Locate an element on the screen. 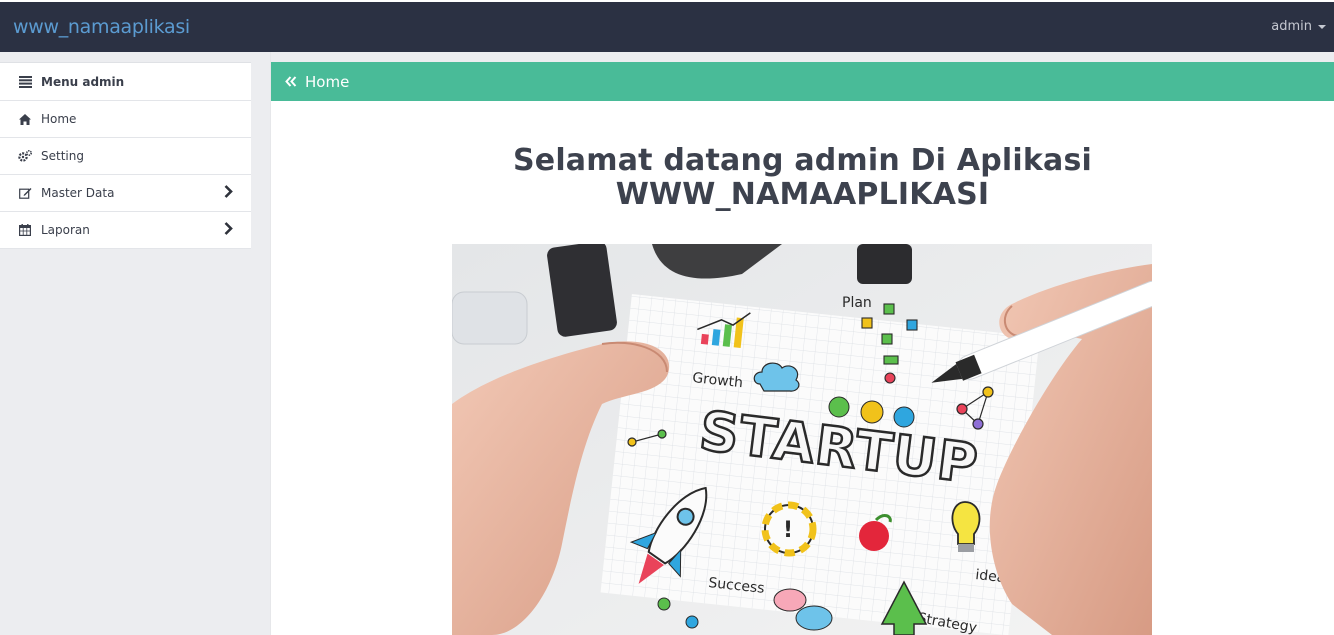  home-icon is located at coordinates (25, 119).